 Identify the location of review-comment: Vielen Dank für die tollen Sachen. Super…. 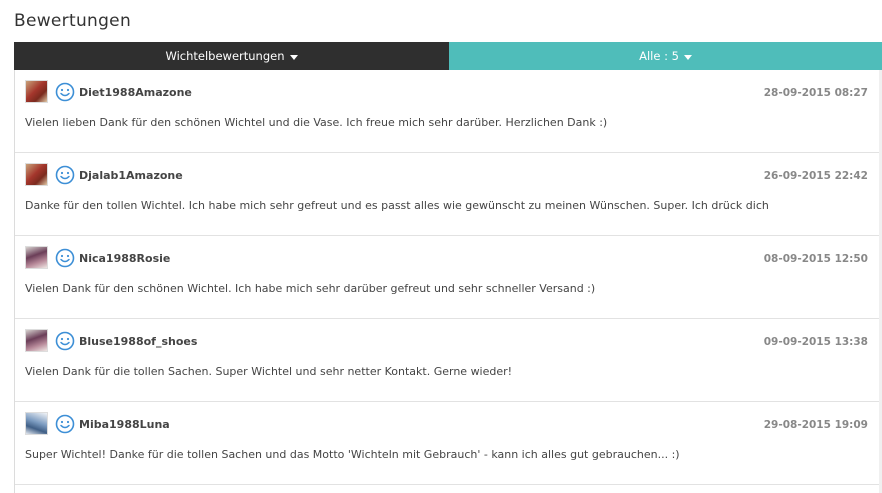
(269, 371).